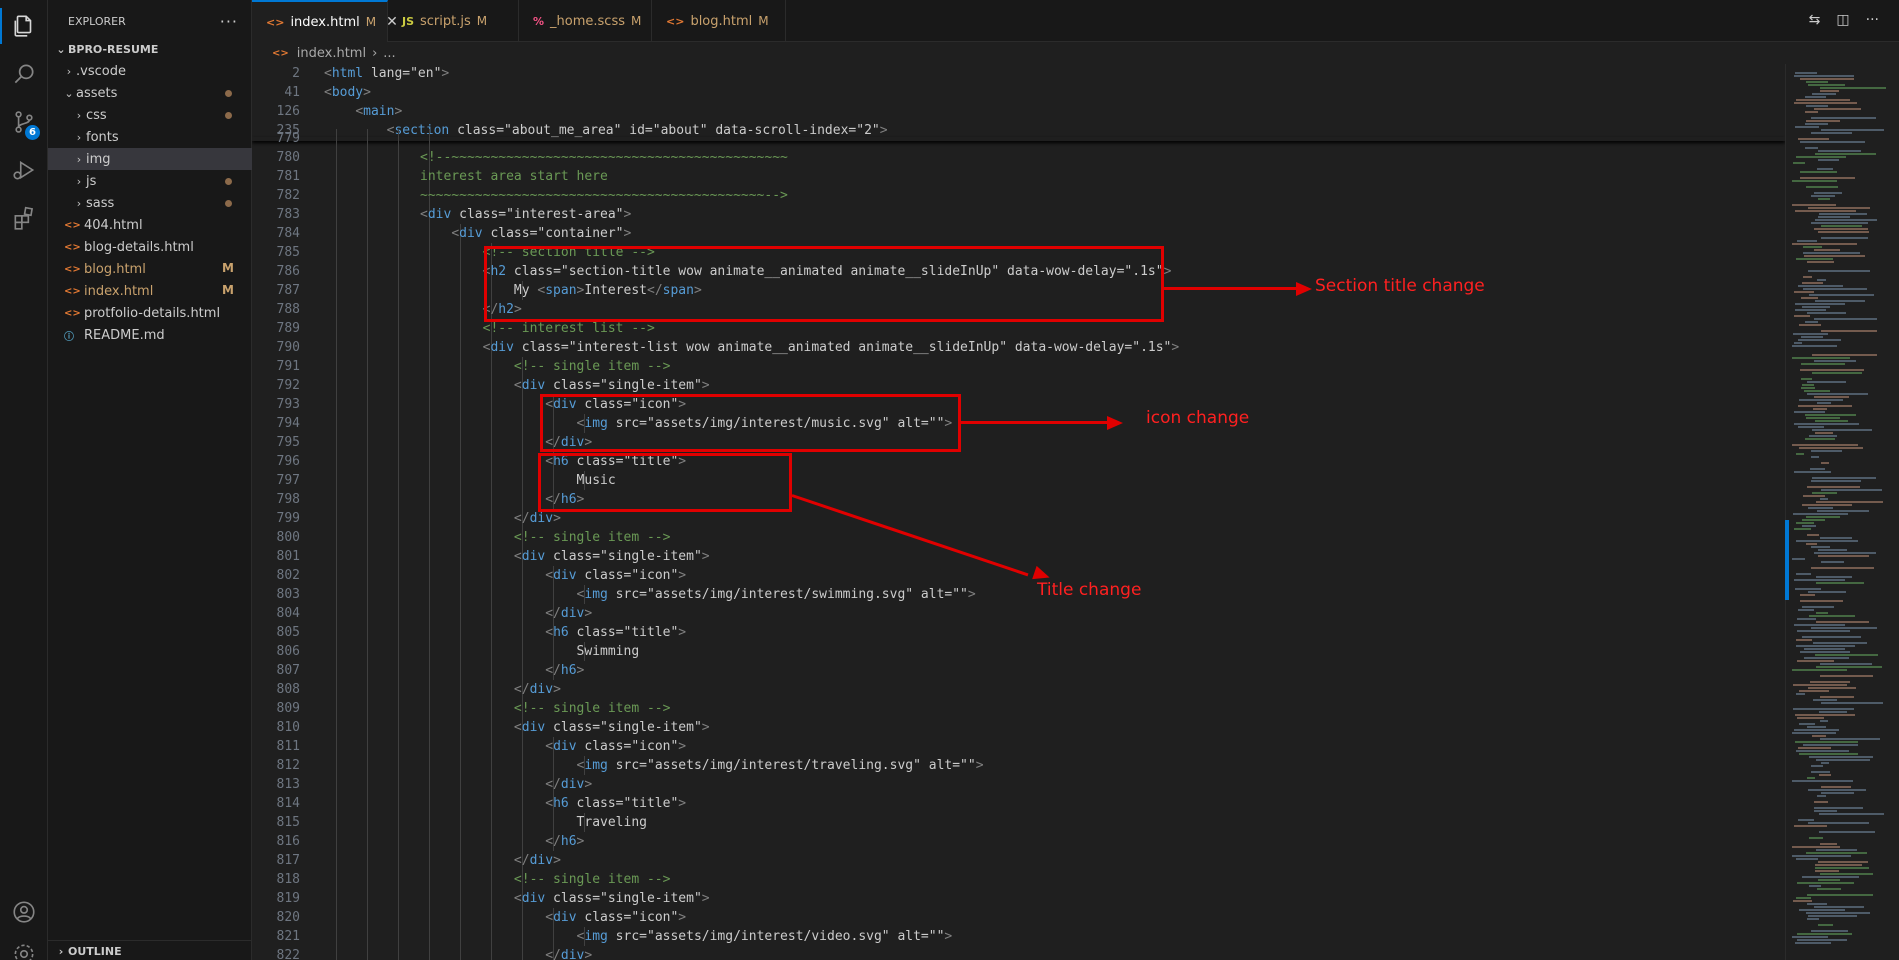  Describe the element at coordinates (150, 93) in the screenshot. I see `tree-item-assets: ⌄ assets` at that location.